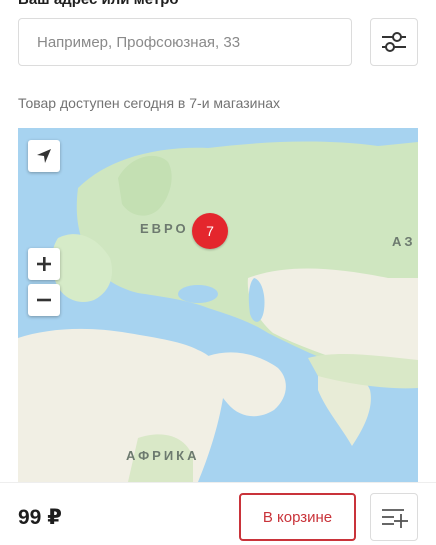 This screenshot has width=436, height=545. I want to click on filter-button, so click(394, 42).